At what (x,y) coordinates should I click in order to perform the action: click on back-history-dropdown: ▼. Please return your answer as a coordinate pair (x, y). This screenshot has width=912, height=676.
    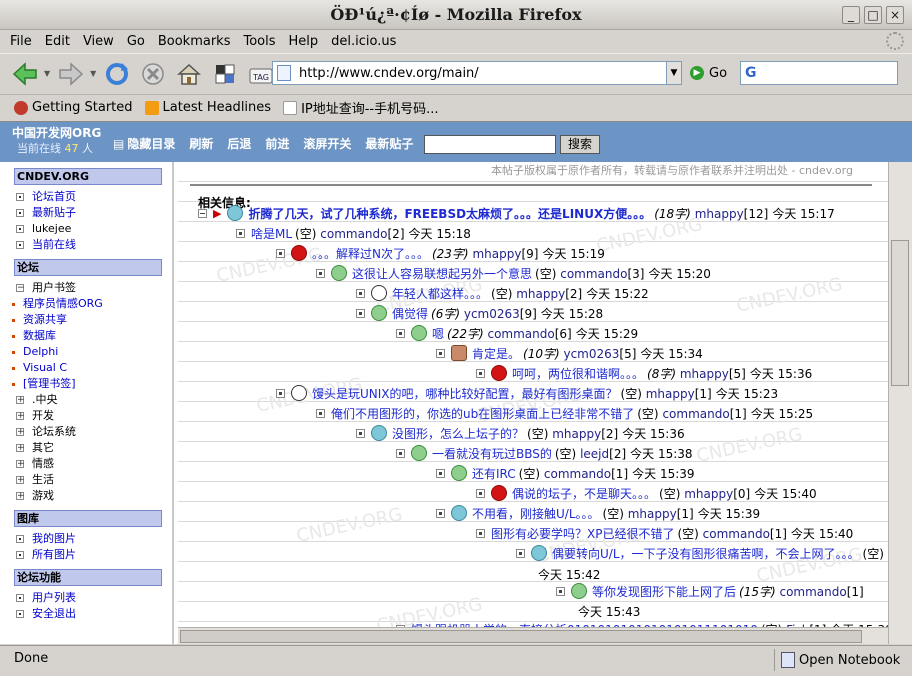
    Looking at the image, I should click on (47, 73).